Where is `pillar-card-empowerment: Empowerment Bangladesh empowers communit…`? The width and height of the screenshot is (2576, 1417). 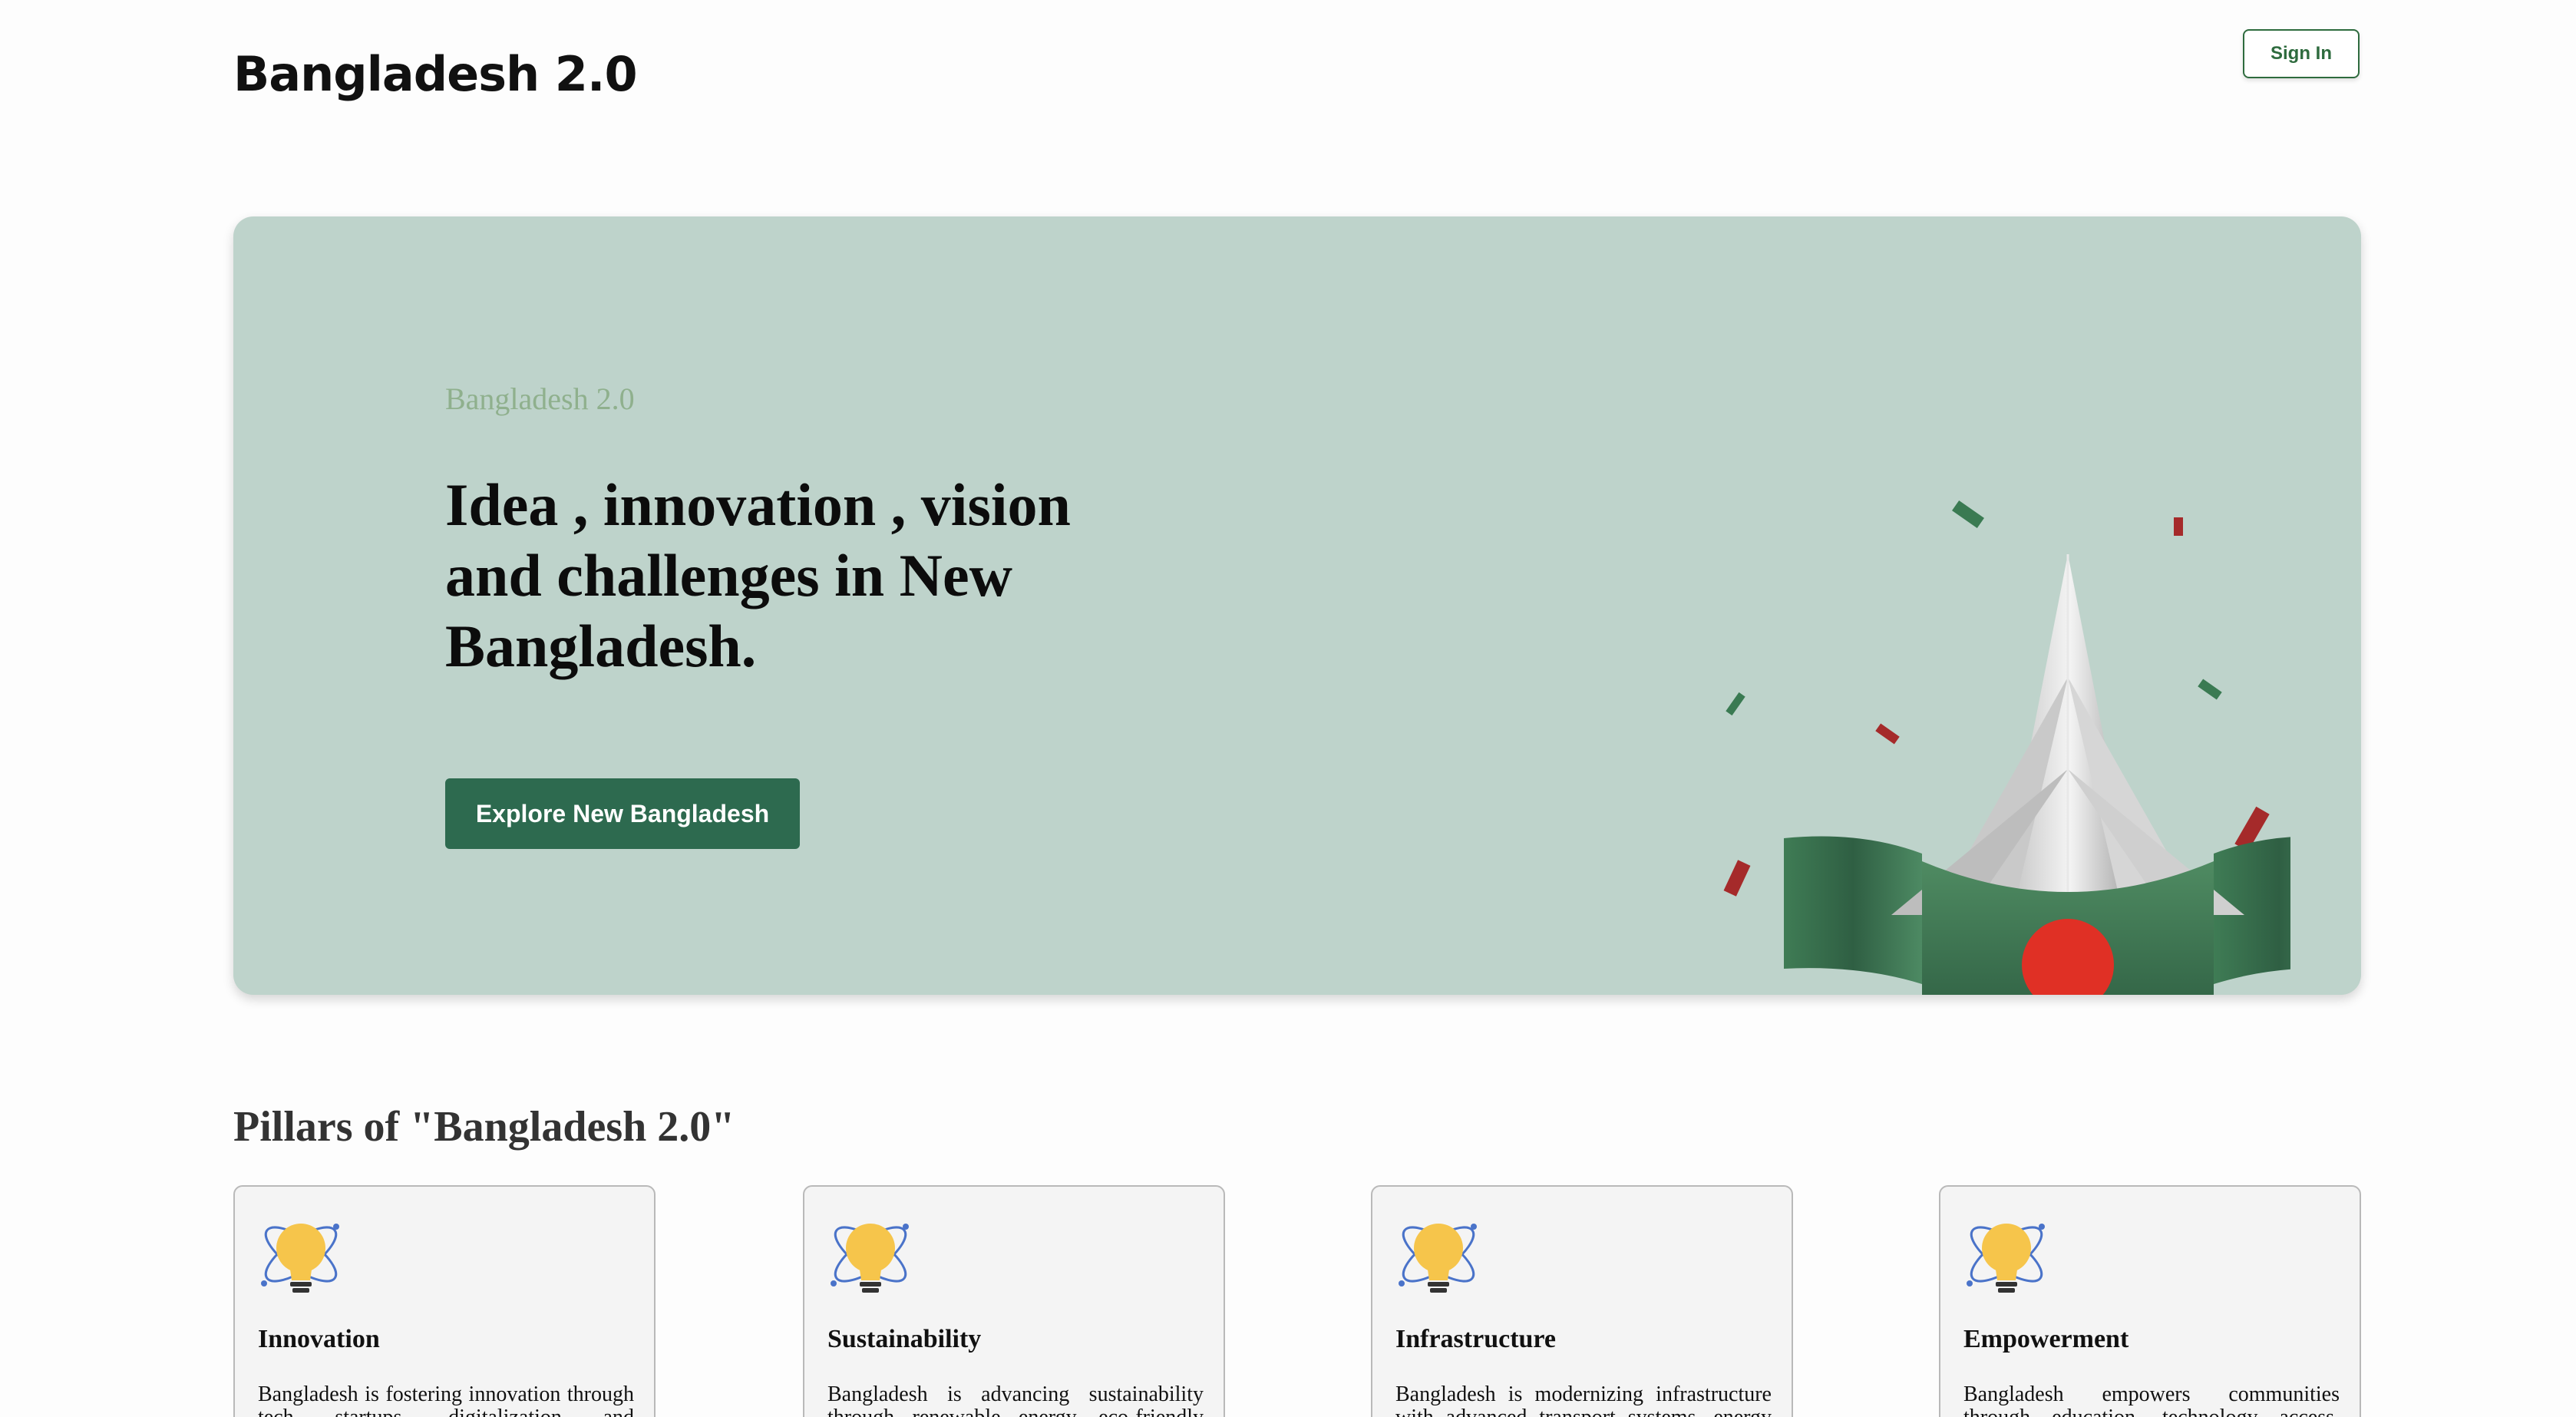 pillar-card-empowerment: Empowerment Bangladesh empowers communit… is located at coordinates (2150, 1301).